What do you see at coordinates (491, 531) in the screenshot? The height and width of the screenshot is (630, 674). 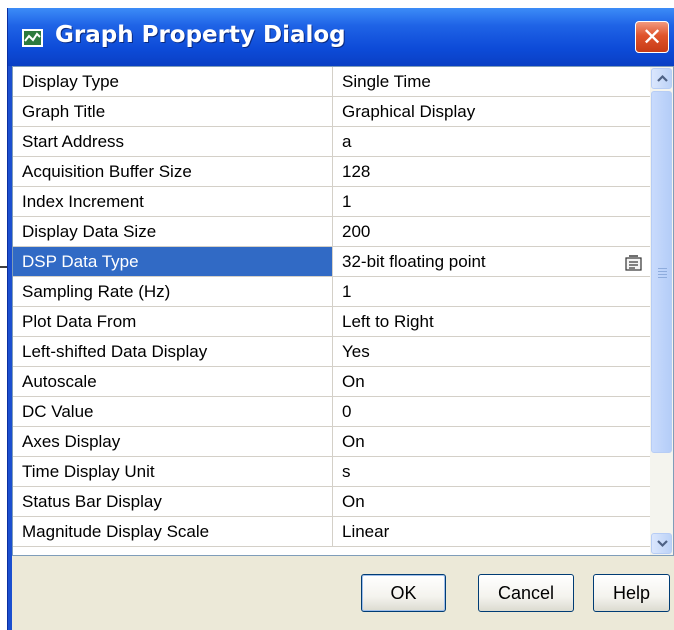 I see `property-value: Linear` at bounding box center [491, 531].